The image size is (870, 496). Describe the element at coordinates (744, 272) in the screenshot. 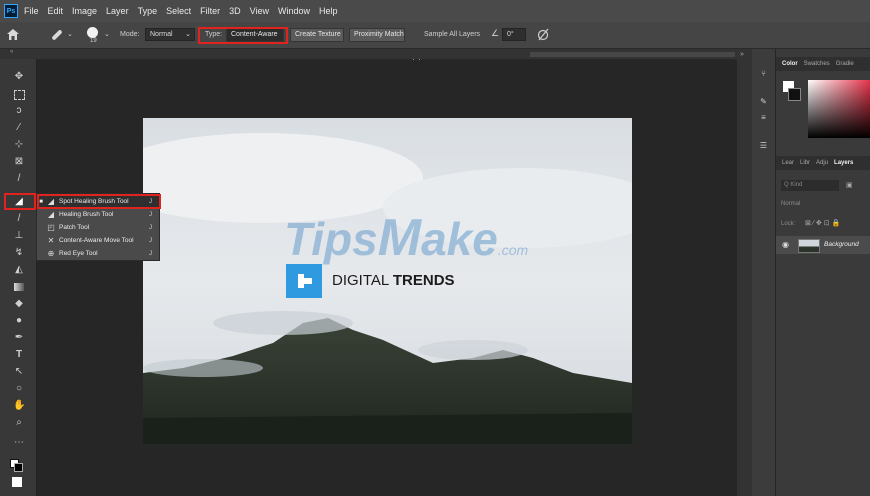

I see `panel-collapse-column: »` at that location.